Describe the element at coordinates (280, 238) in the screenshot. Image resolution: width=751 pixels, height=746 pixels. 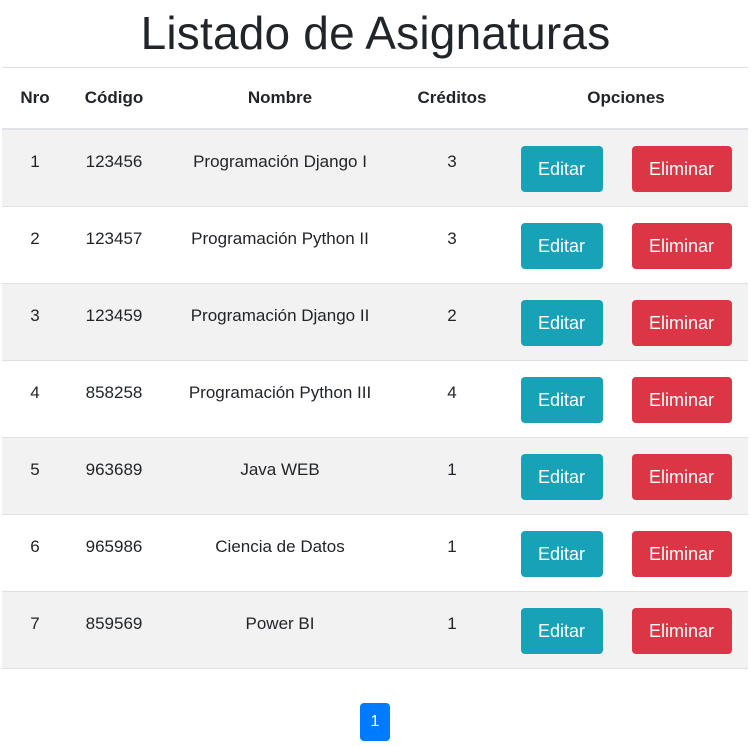
I see `nombre-value: Programación Python II` at that location.